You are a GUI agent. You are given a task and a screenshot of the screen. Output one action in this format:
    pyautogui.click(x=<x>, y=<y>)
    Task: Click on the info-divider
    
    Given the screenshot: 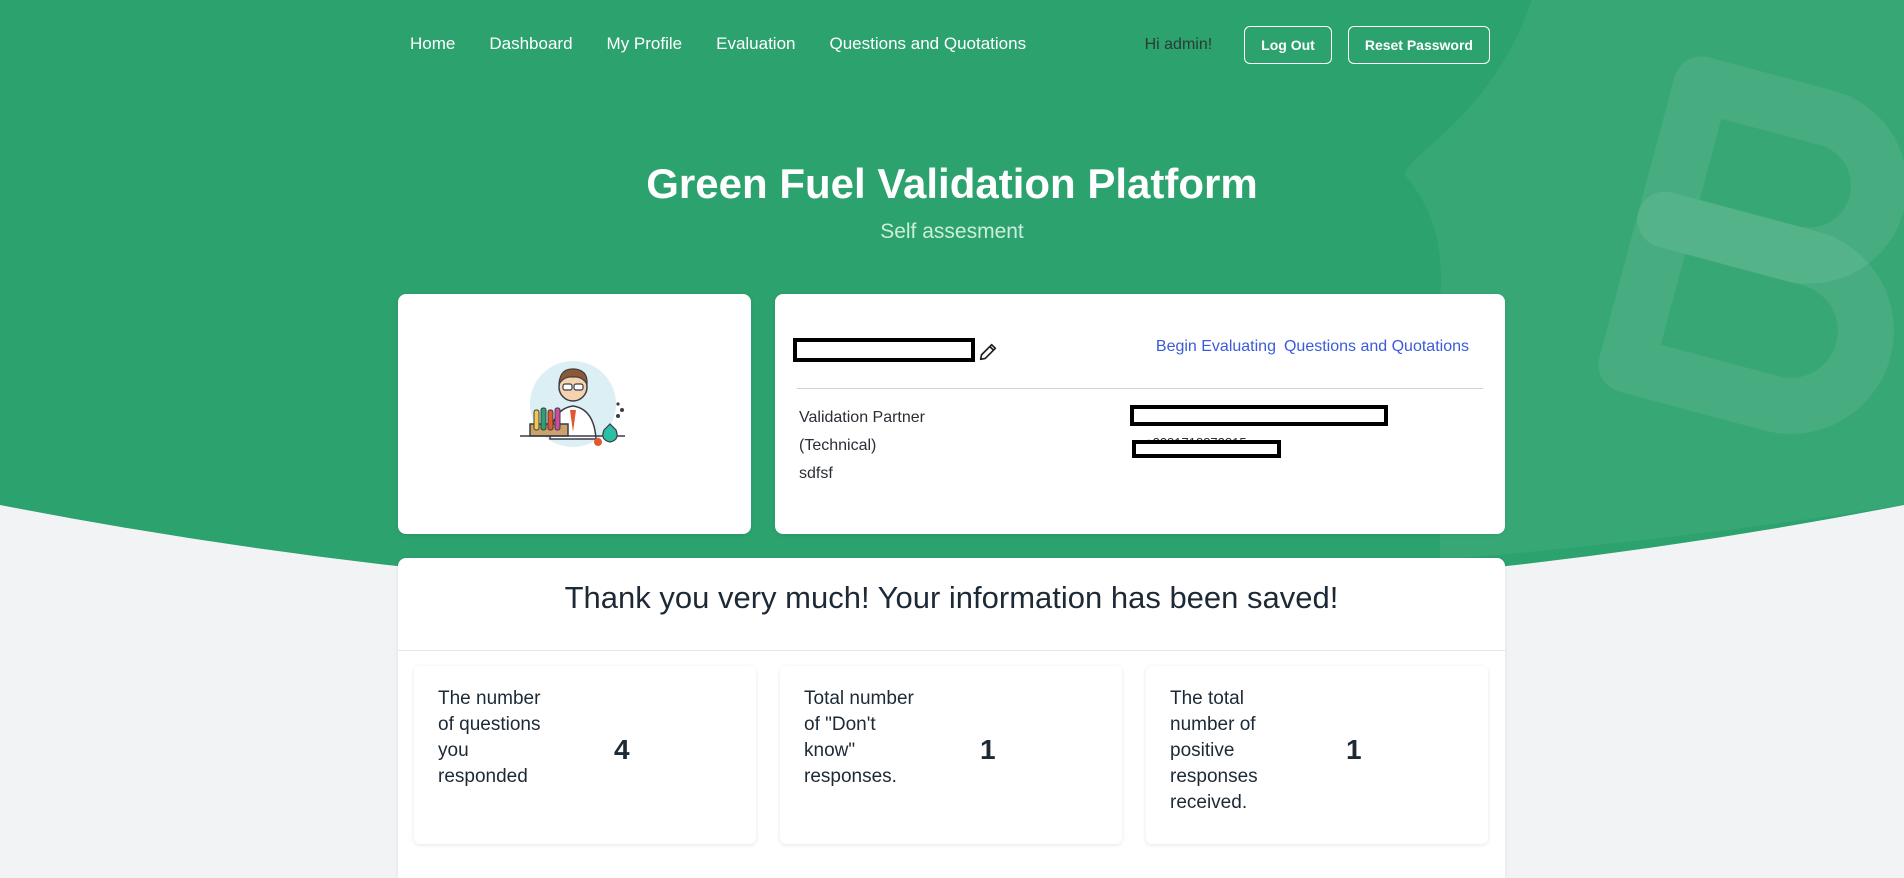 What is the action you would take?
    pyautogui.click(x=1140, y=388)
    